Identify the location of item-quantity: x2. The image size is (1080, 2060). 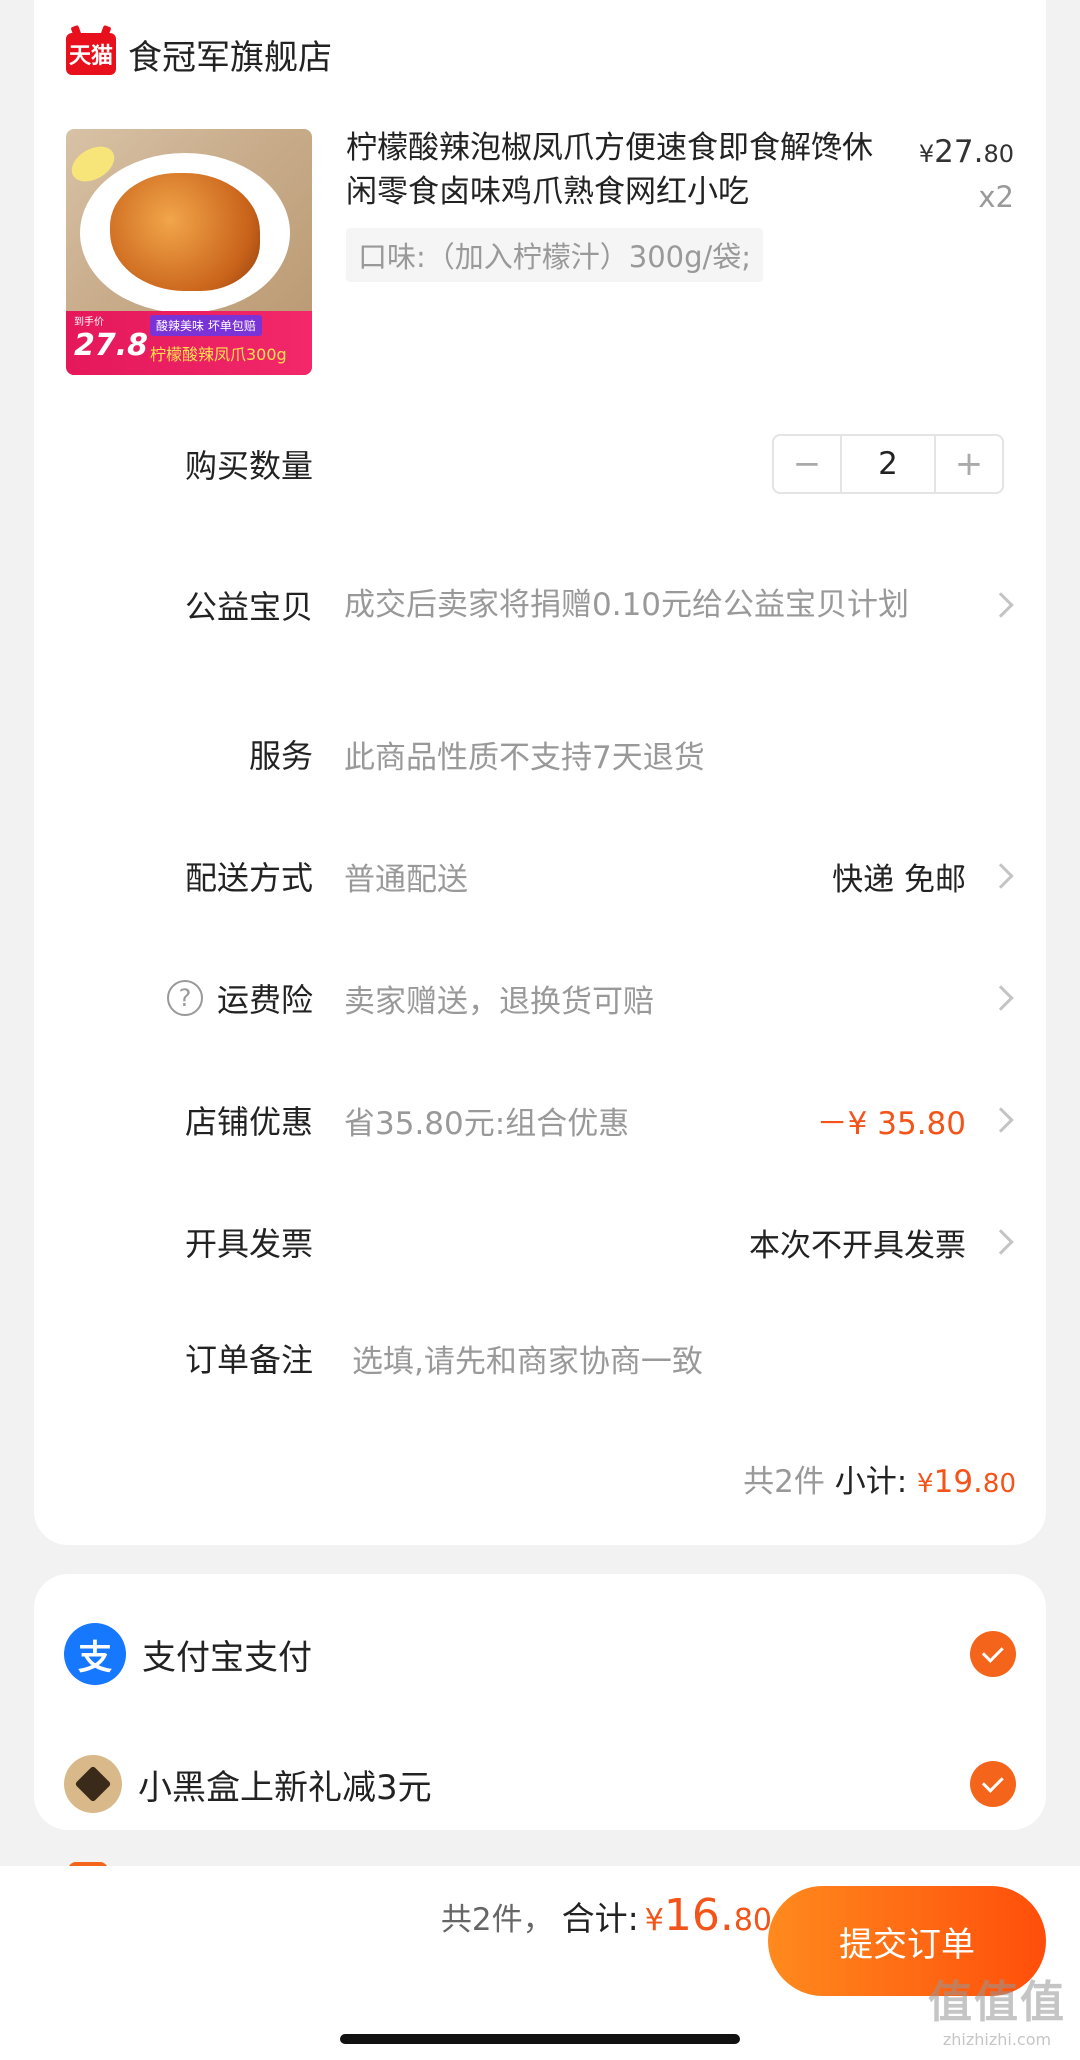
(996, 197).